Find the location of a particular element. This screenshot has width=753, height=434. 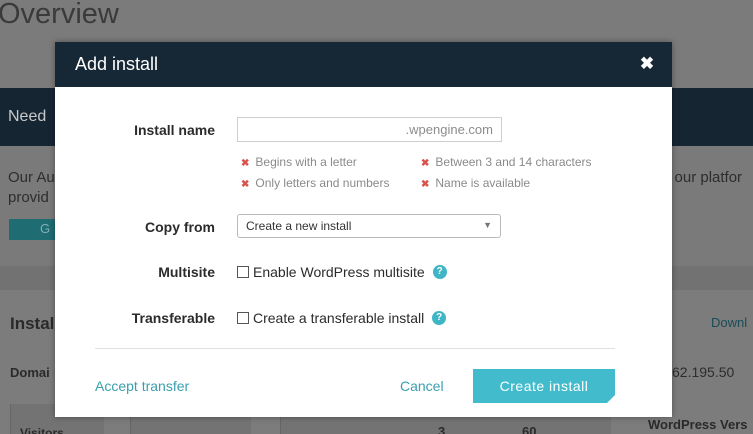

create-install-button: Create install is located at coordinates (544, 386).